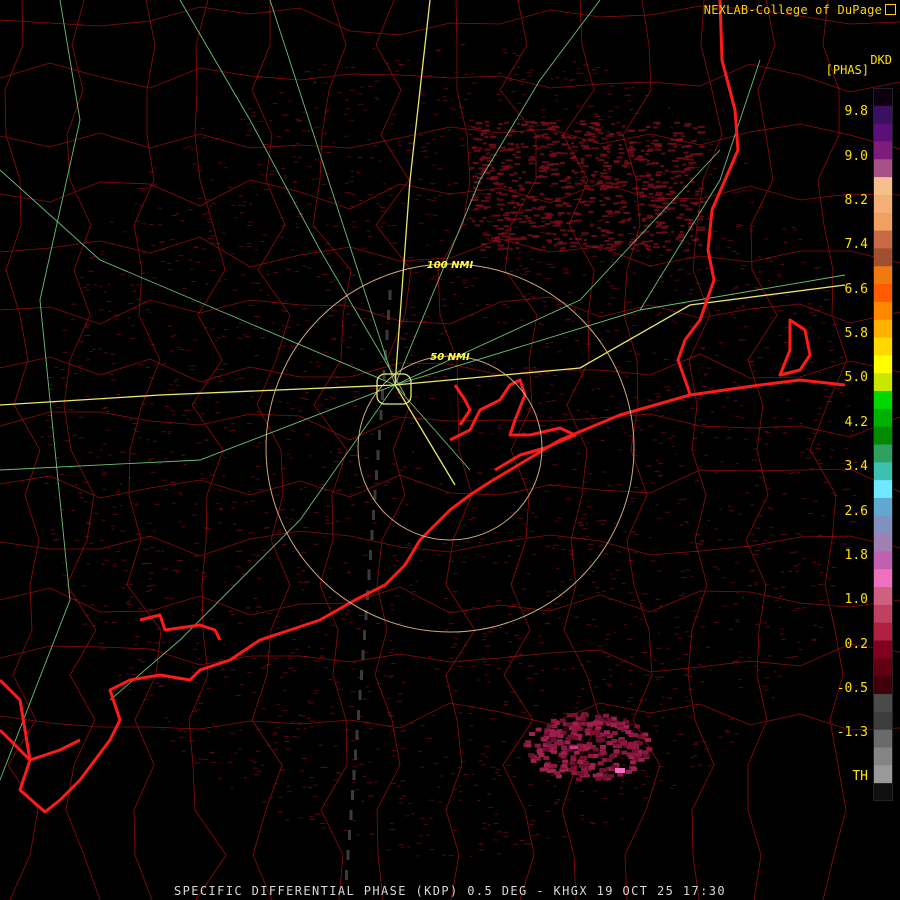  Describe the element at coordinates (856, 200) in the screenshot. I see `scale-label: 8.2` at that location.